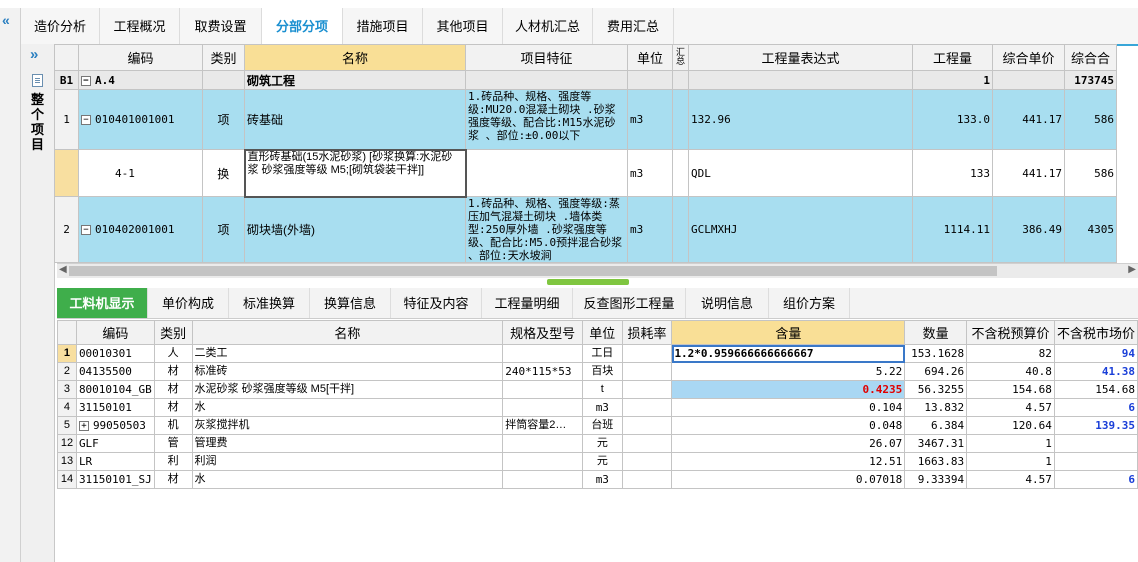  Describe the element at coordinates (542, 371) in the screenshot. I see `spec-cell: 240*115*53` at that location.